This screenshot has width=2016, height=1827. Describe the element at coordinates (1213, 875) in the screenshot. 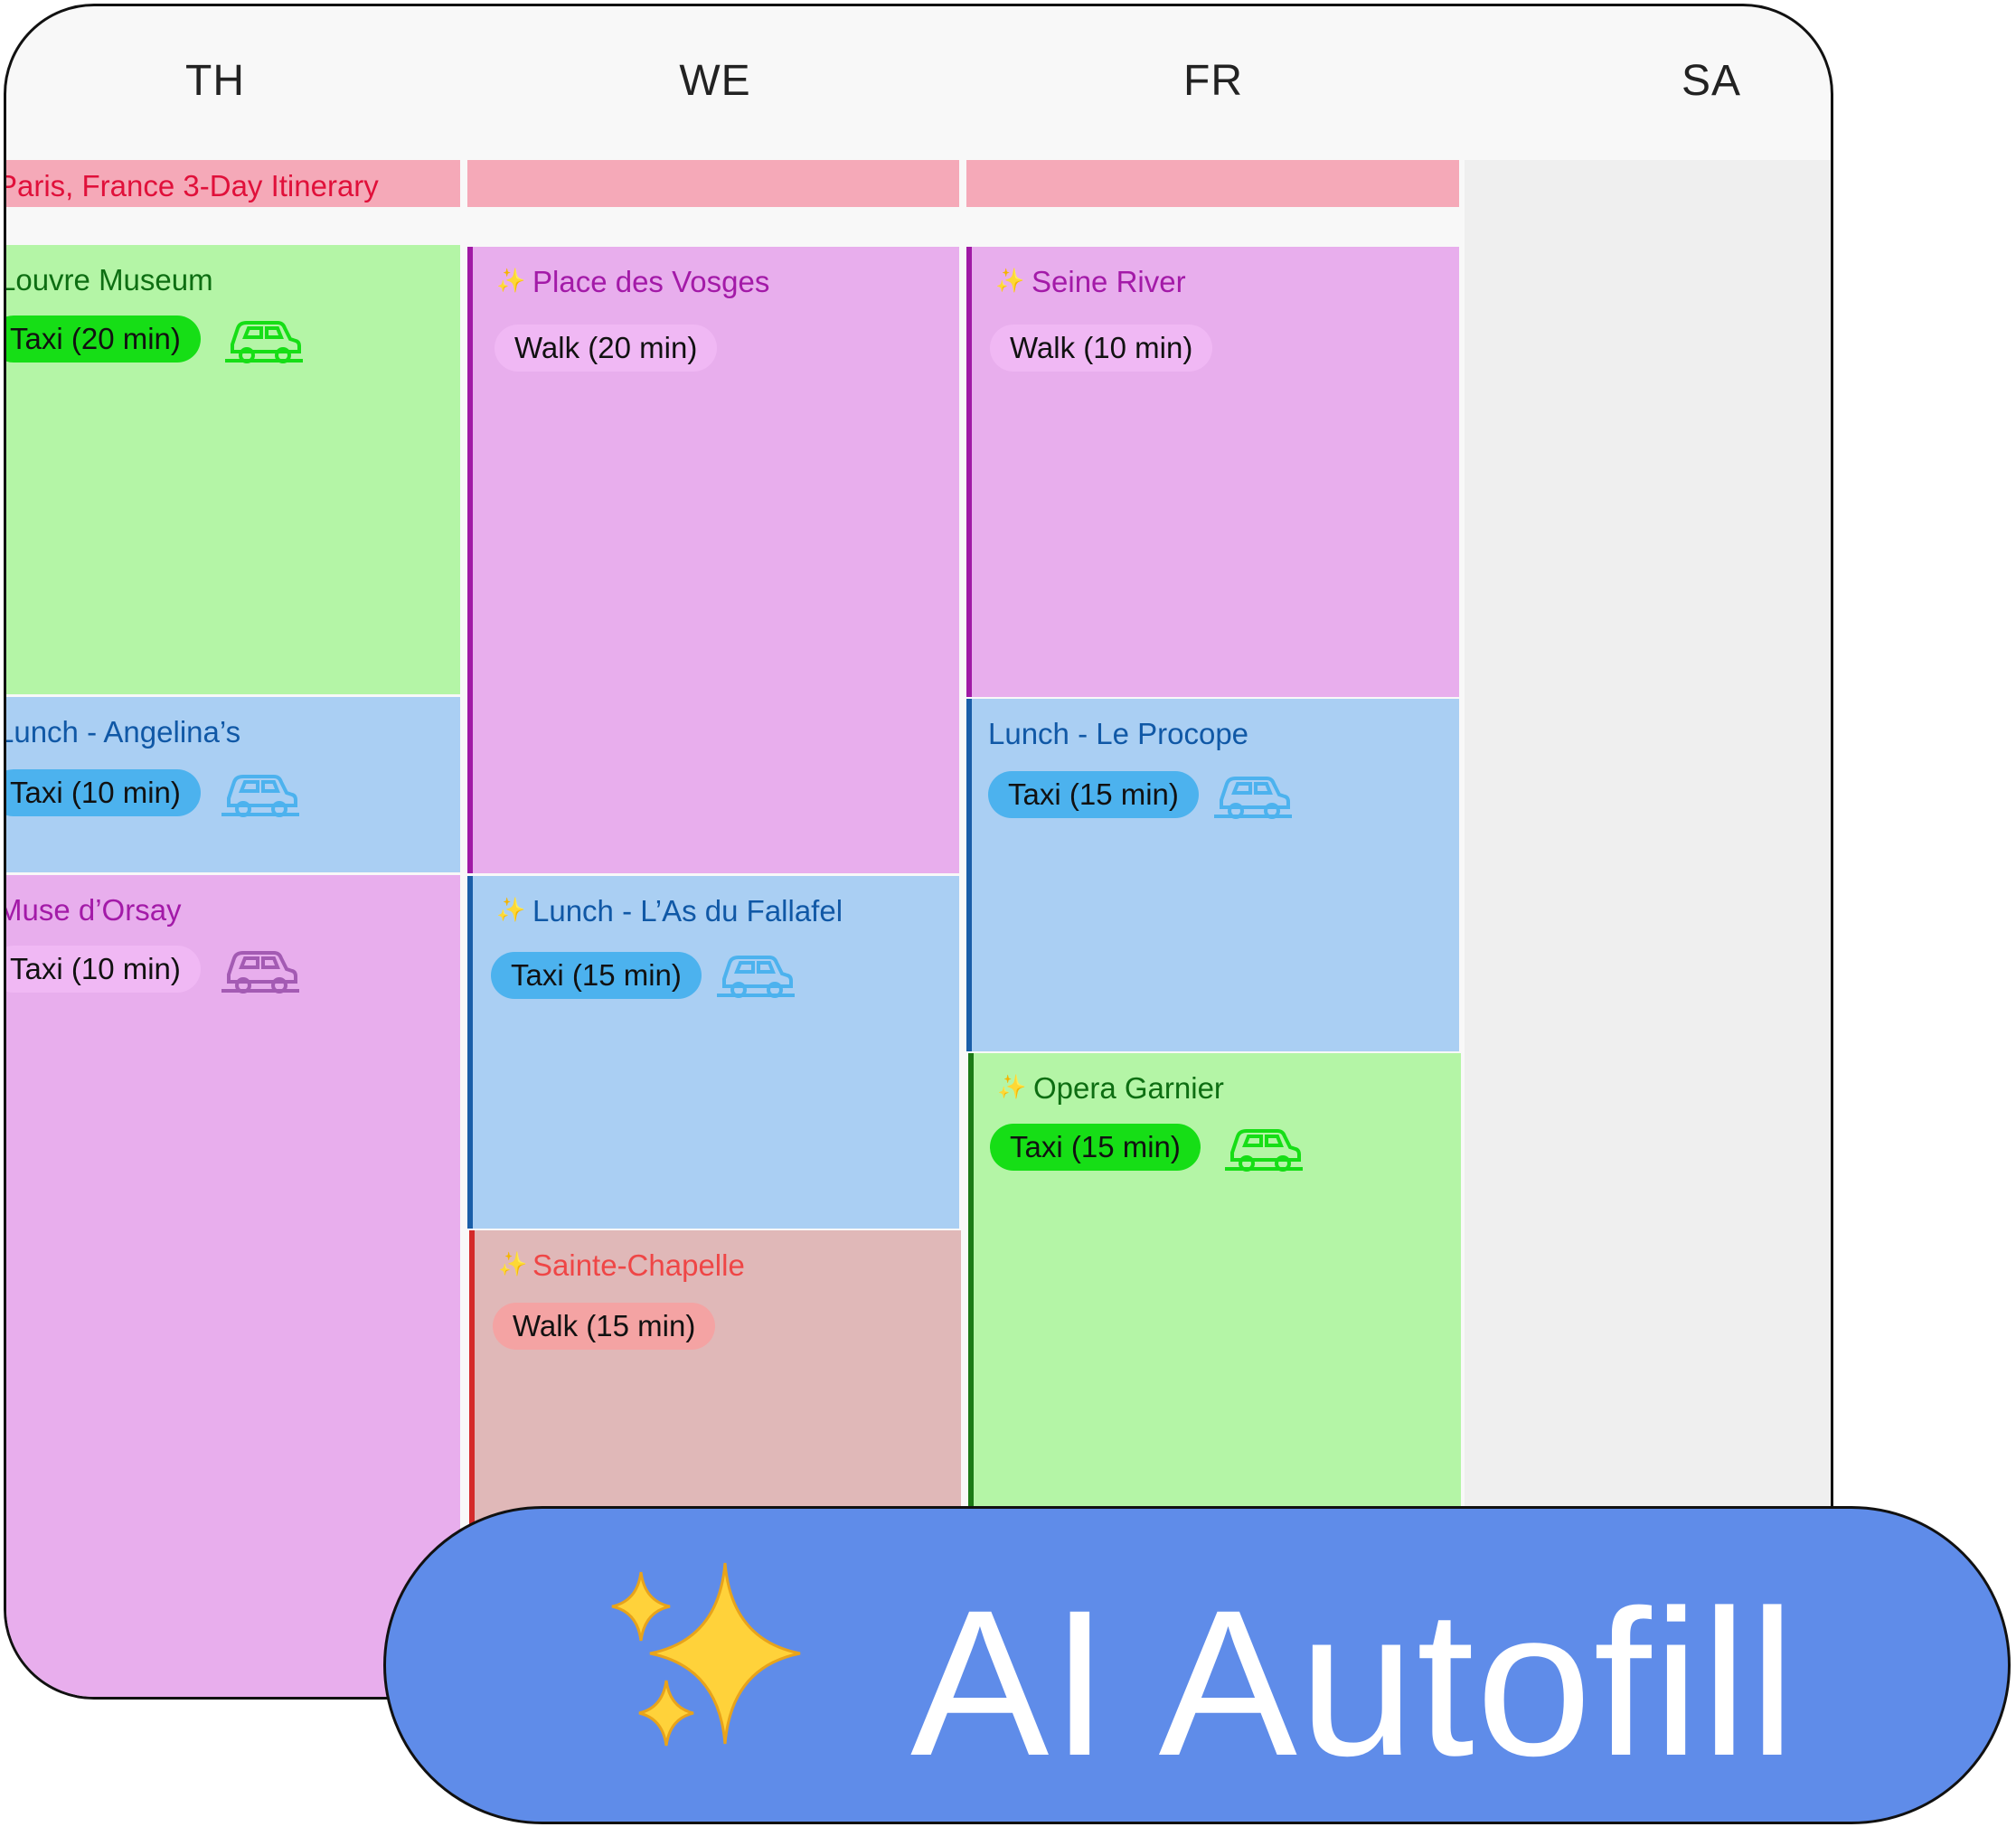

I see `event-lunch-procope: Lunch - Le Procope Taxi (15 min)` at that location.